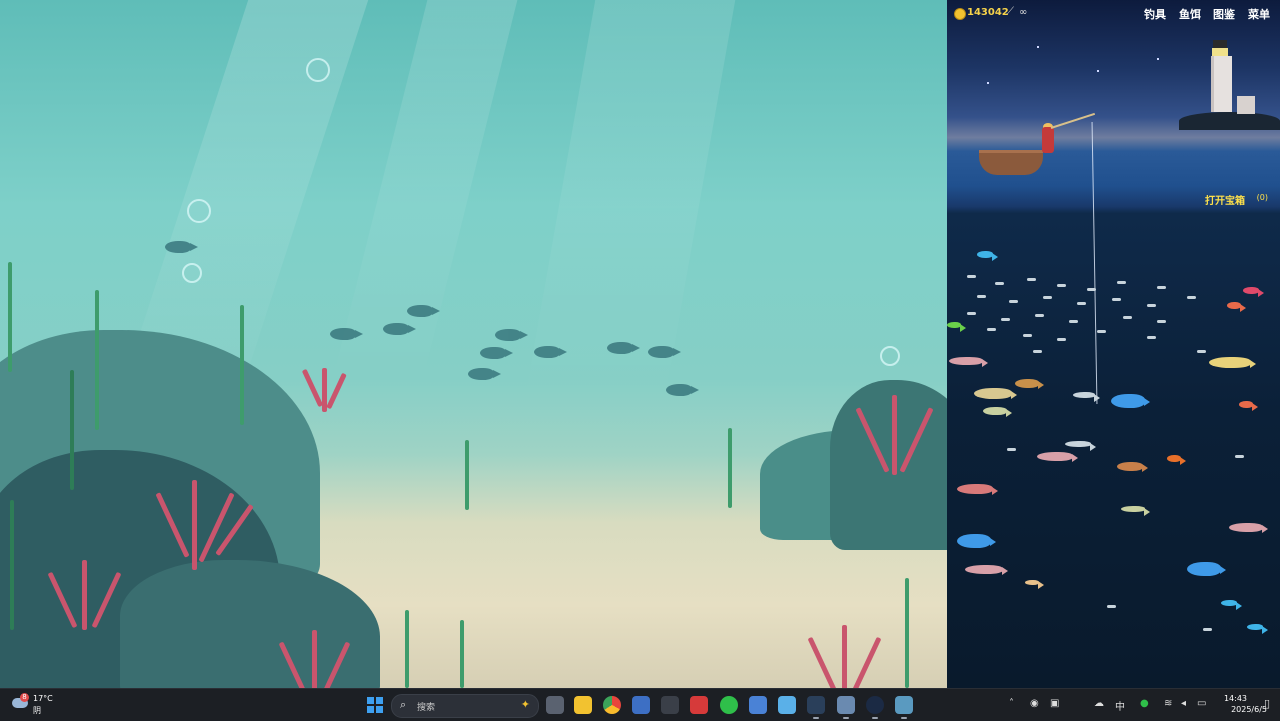 Image resolution: width=1280 pixels, height=721 pixels. I want to click on copilot-sparkle-icon: ✦, so click(525, 704).